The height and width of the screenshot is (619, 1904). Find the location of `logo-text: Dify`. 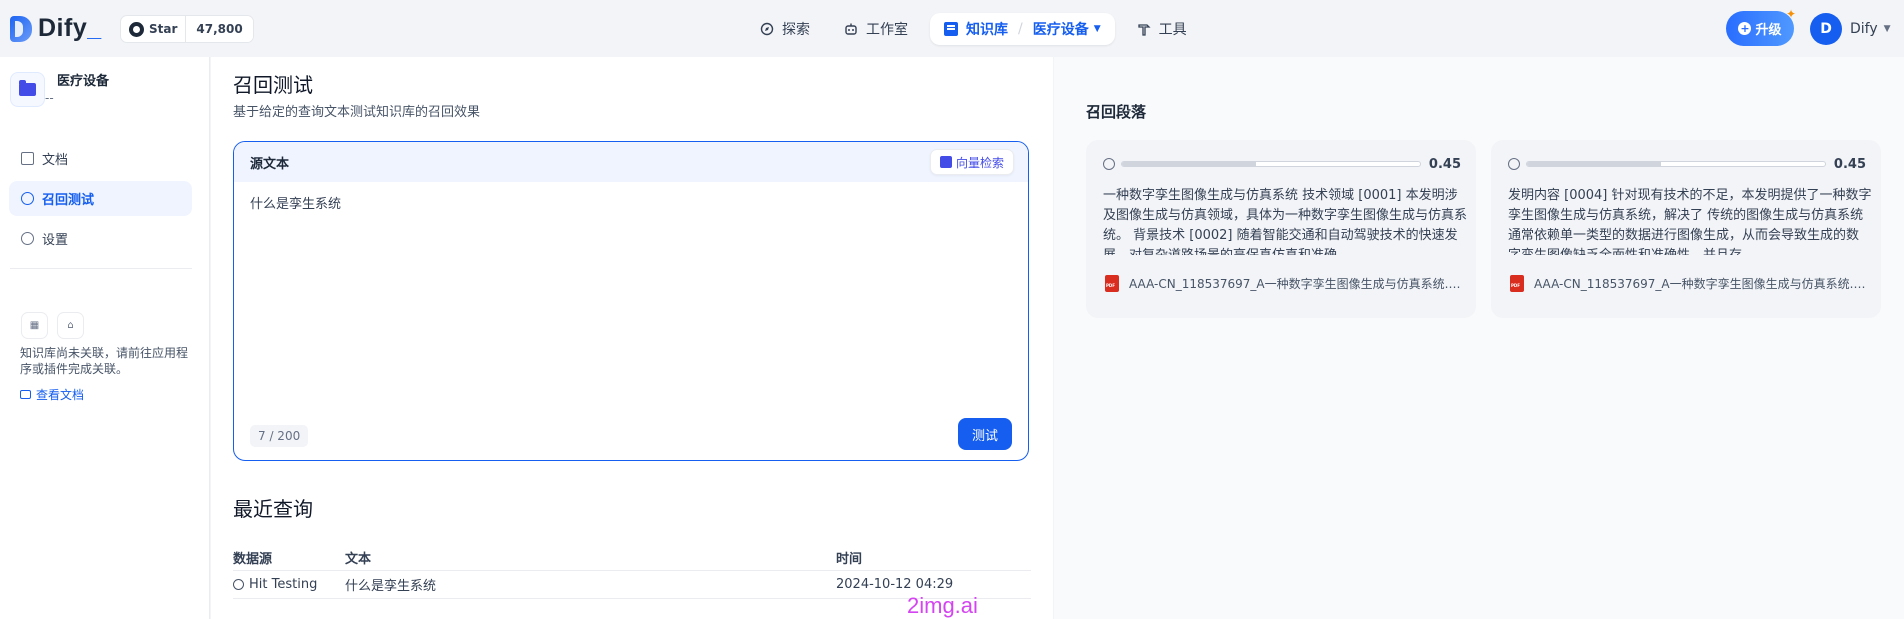

logo-text: Dify is located at coordinates (63, 28).